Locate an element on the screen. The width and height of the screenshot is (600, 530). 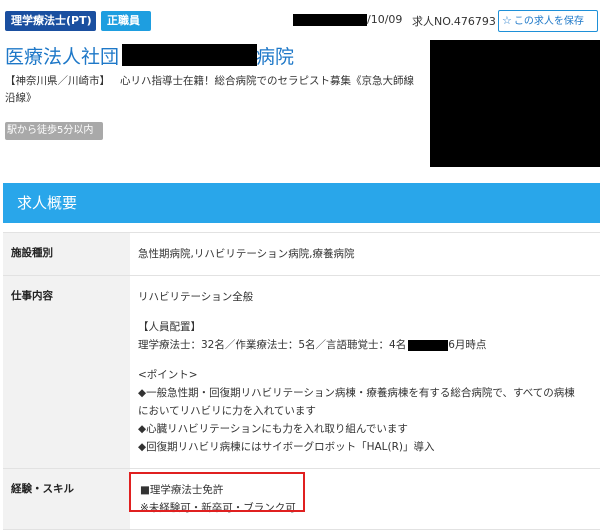
redacted-year is located at coordinates (428, 345).